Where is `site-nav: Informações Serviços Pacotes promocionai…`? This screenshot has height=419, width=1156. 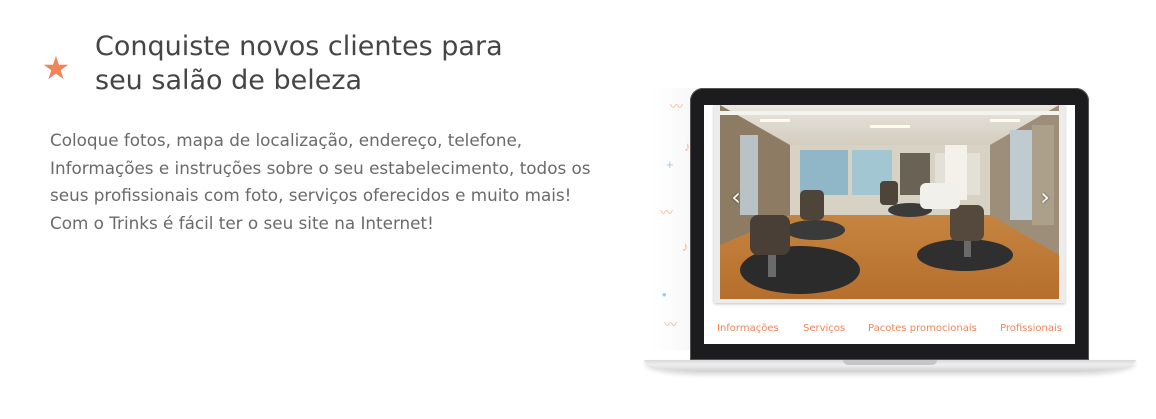
site-nav: Informações Serviços Pacotes promocionai… is located at coordinates (889, 329).